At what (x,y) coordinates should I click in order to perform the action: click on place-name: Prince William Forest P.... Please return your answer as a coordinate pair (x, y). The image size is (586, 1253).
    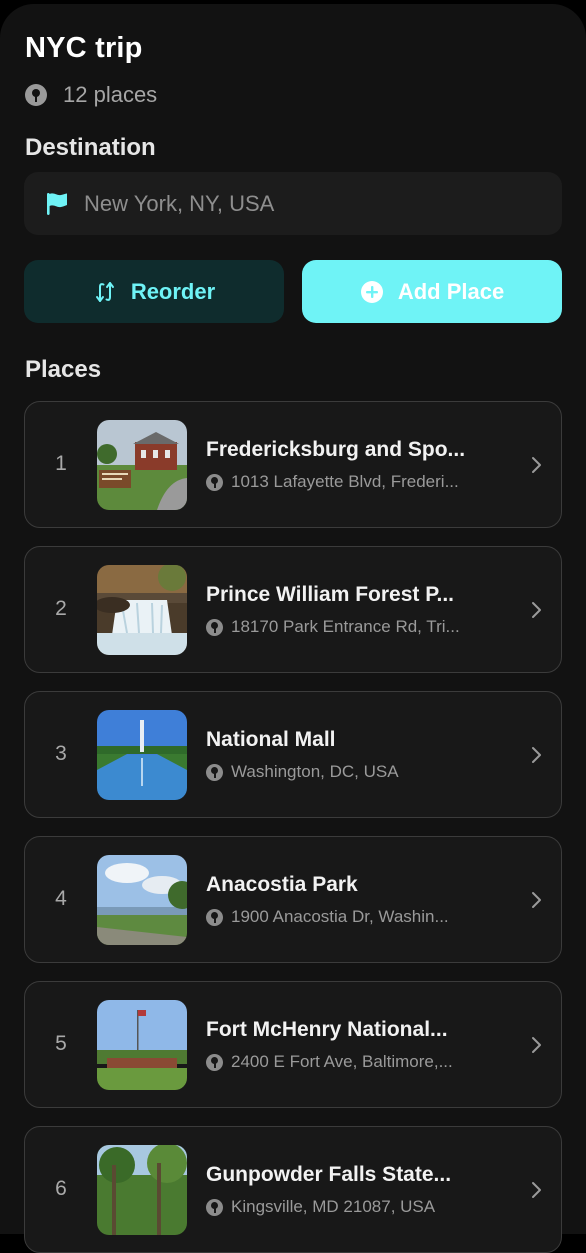
    Looking at the image, I should click on (330, 594).